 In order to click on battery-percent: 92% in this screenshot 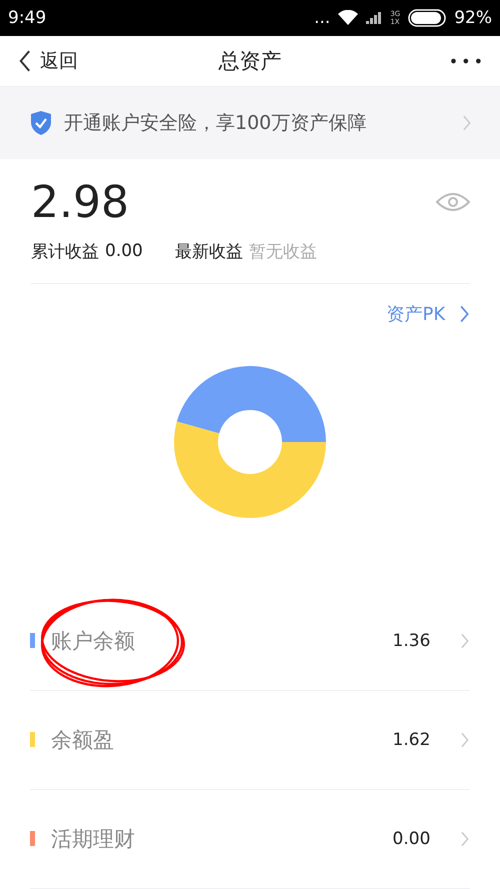, I will do `click(473, 18)`.